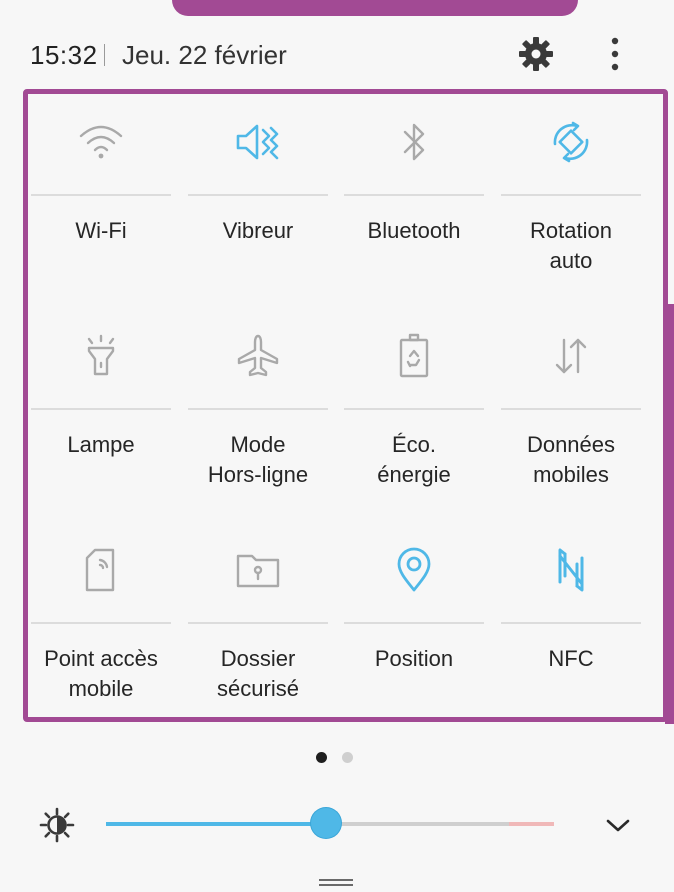 This screenshot has width=674, height=892. Describe the element at coordinates (571, 245) in the screenshot. I see `tile-label: Rotation auto` at that location.